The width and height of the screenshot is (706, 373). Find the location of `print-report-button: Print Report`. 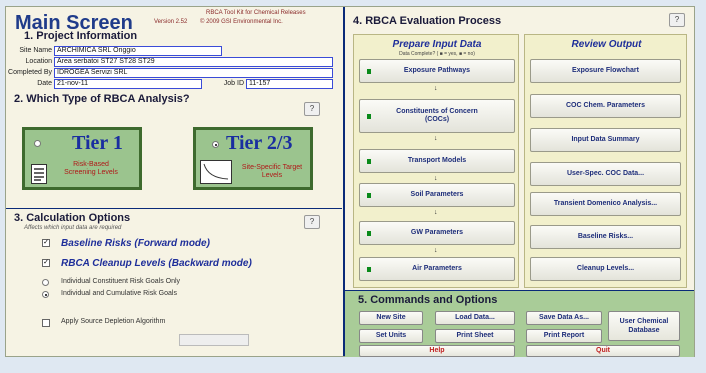

print-report-button: Print Report is located at coordinates (564, 336).